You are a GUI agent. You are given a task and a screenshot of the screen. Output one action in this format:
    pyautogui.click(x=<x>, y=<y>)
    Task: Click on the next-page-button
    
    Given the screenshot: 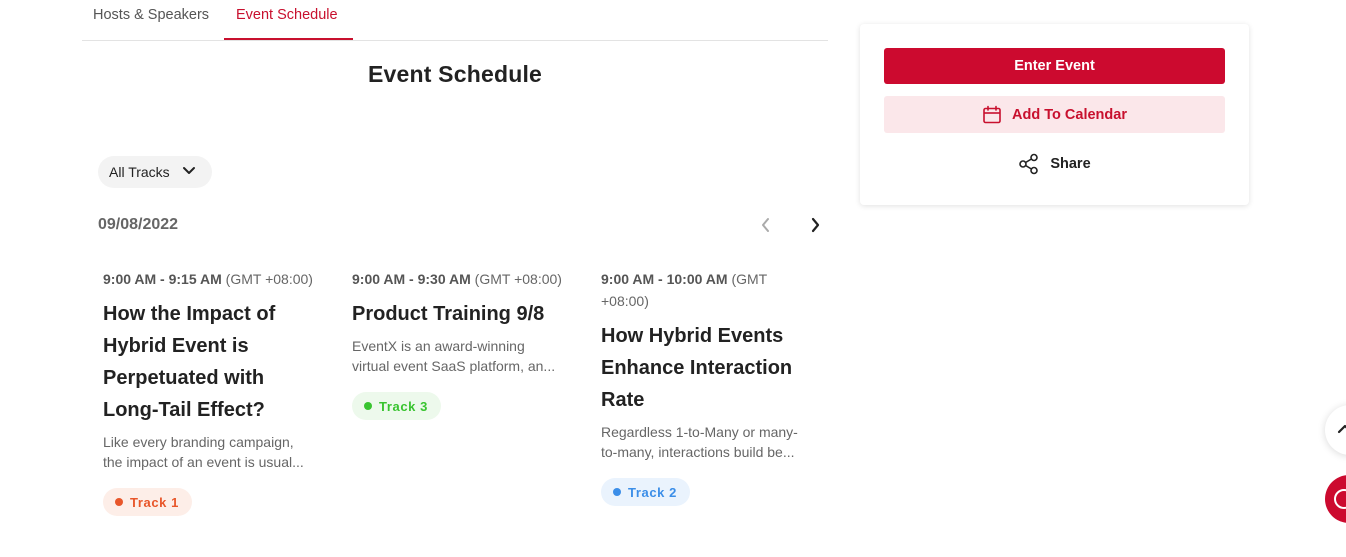 What is the action you would take?
    pyautogui.click(x=816, y=225)
    